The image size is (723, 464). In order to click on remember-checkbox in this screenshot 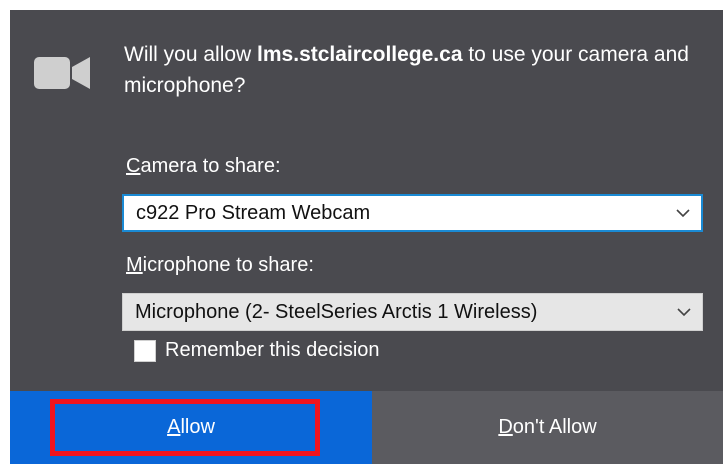, I will do `click(145, 350)`.